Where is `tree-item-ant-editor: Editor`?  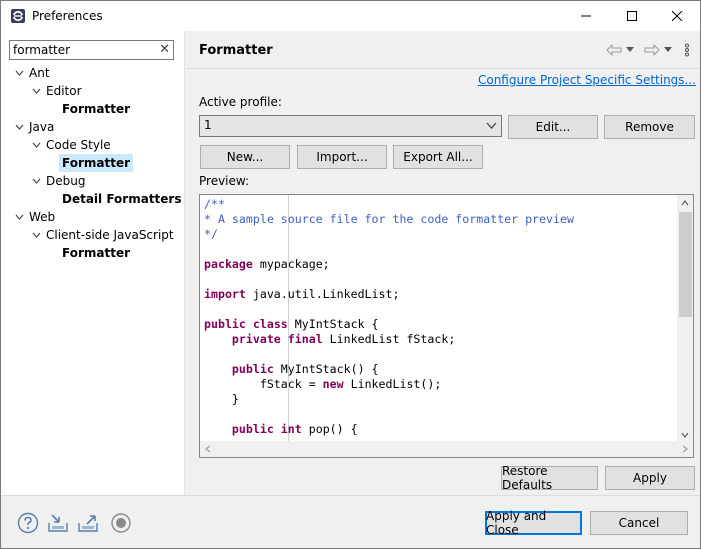
tree-item-ant-editor: Editor is located at coordinates (56, 91).